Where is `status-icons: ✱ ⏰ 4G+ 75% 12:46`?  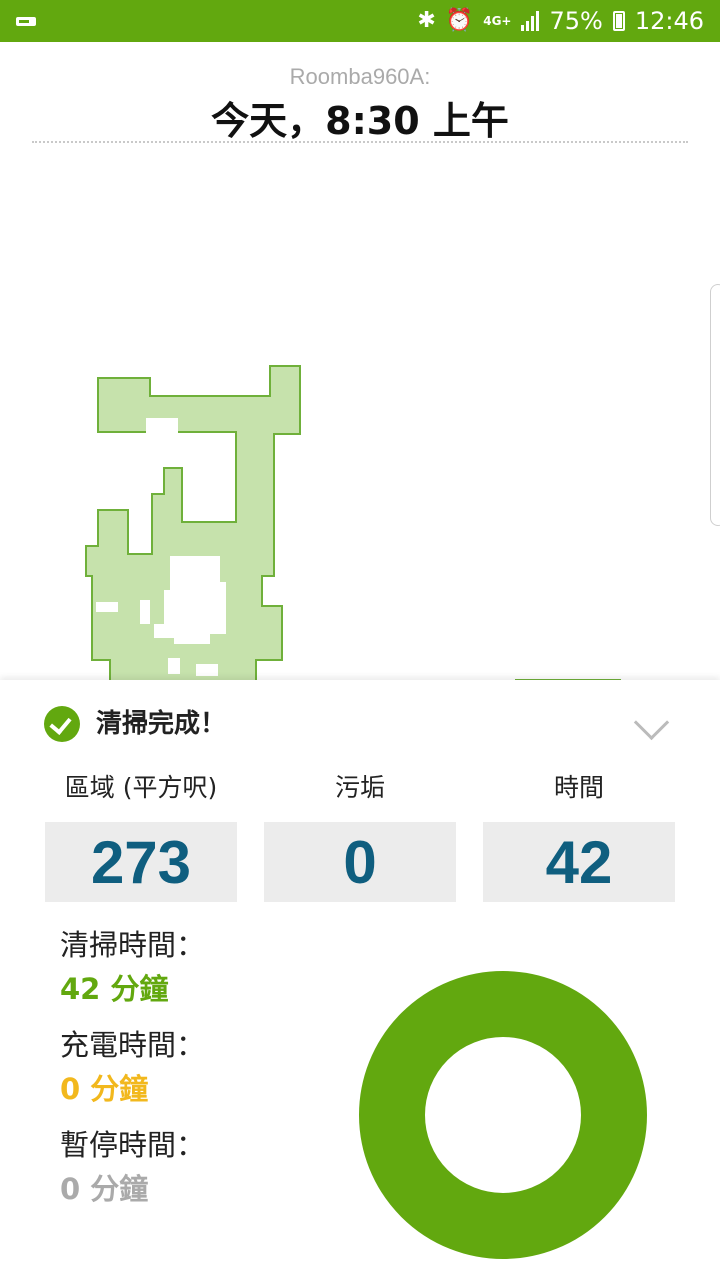 status-icons: ✱ ⏰ 4G+ 75% 12:46 is located at coordinates (560, 21).